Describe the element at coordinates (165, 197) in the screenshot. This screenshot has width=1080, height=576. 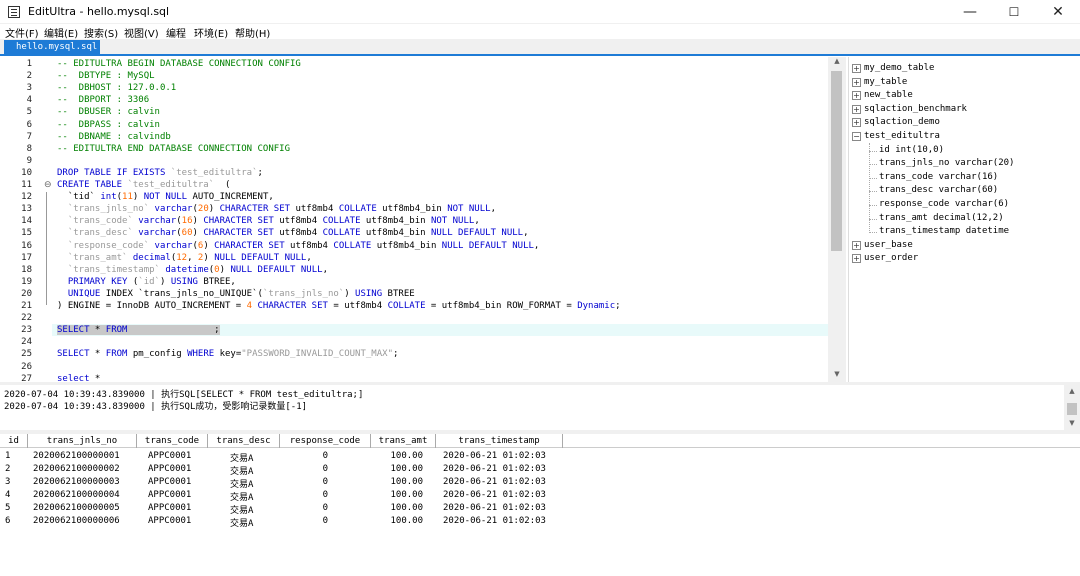
I see `code-line: `tid` int(11) NOT NULL AUTO_INCREMENT,` at that location.